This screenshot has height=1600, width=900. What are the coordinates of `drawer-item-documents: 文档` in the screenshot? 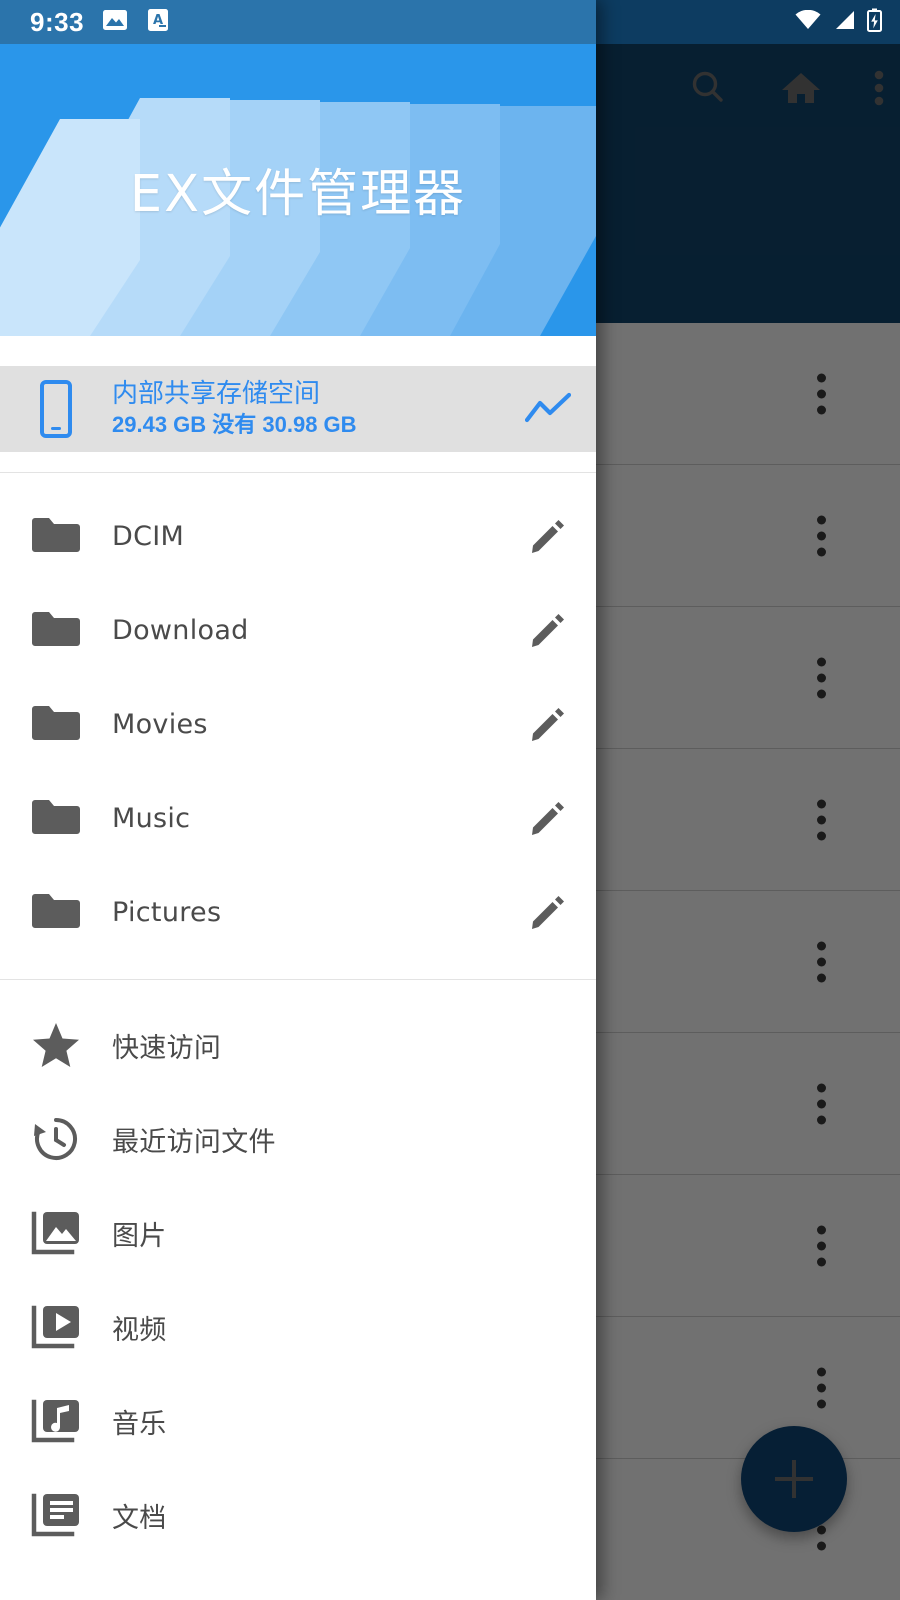 It's located at (298, 1515).